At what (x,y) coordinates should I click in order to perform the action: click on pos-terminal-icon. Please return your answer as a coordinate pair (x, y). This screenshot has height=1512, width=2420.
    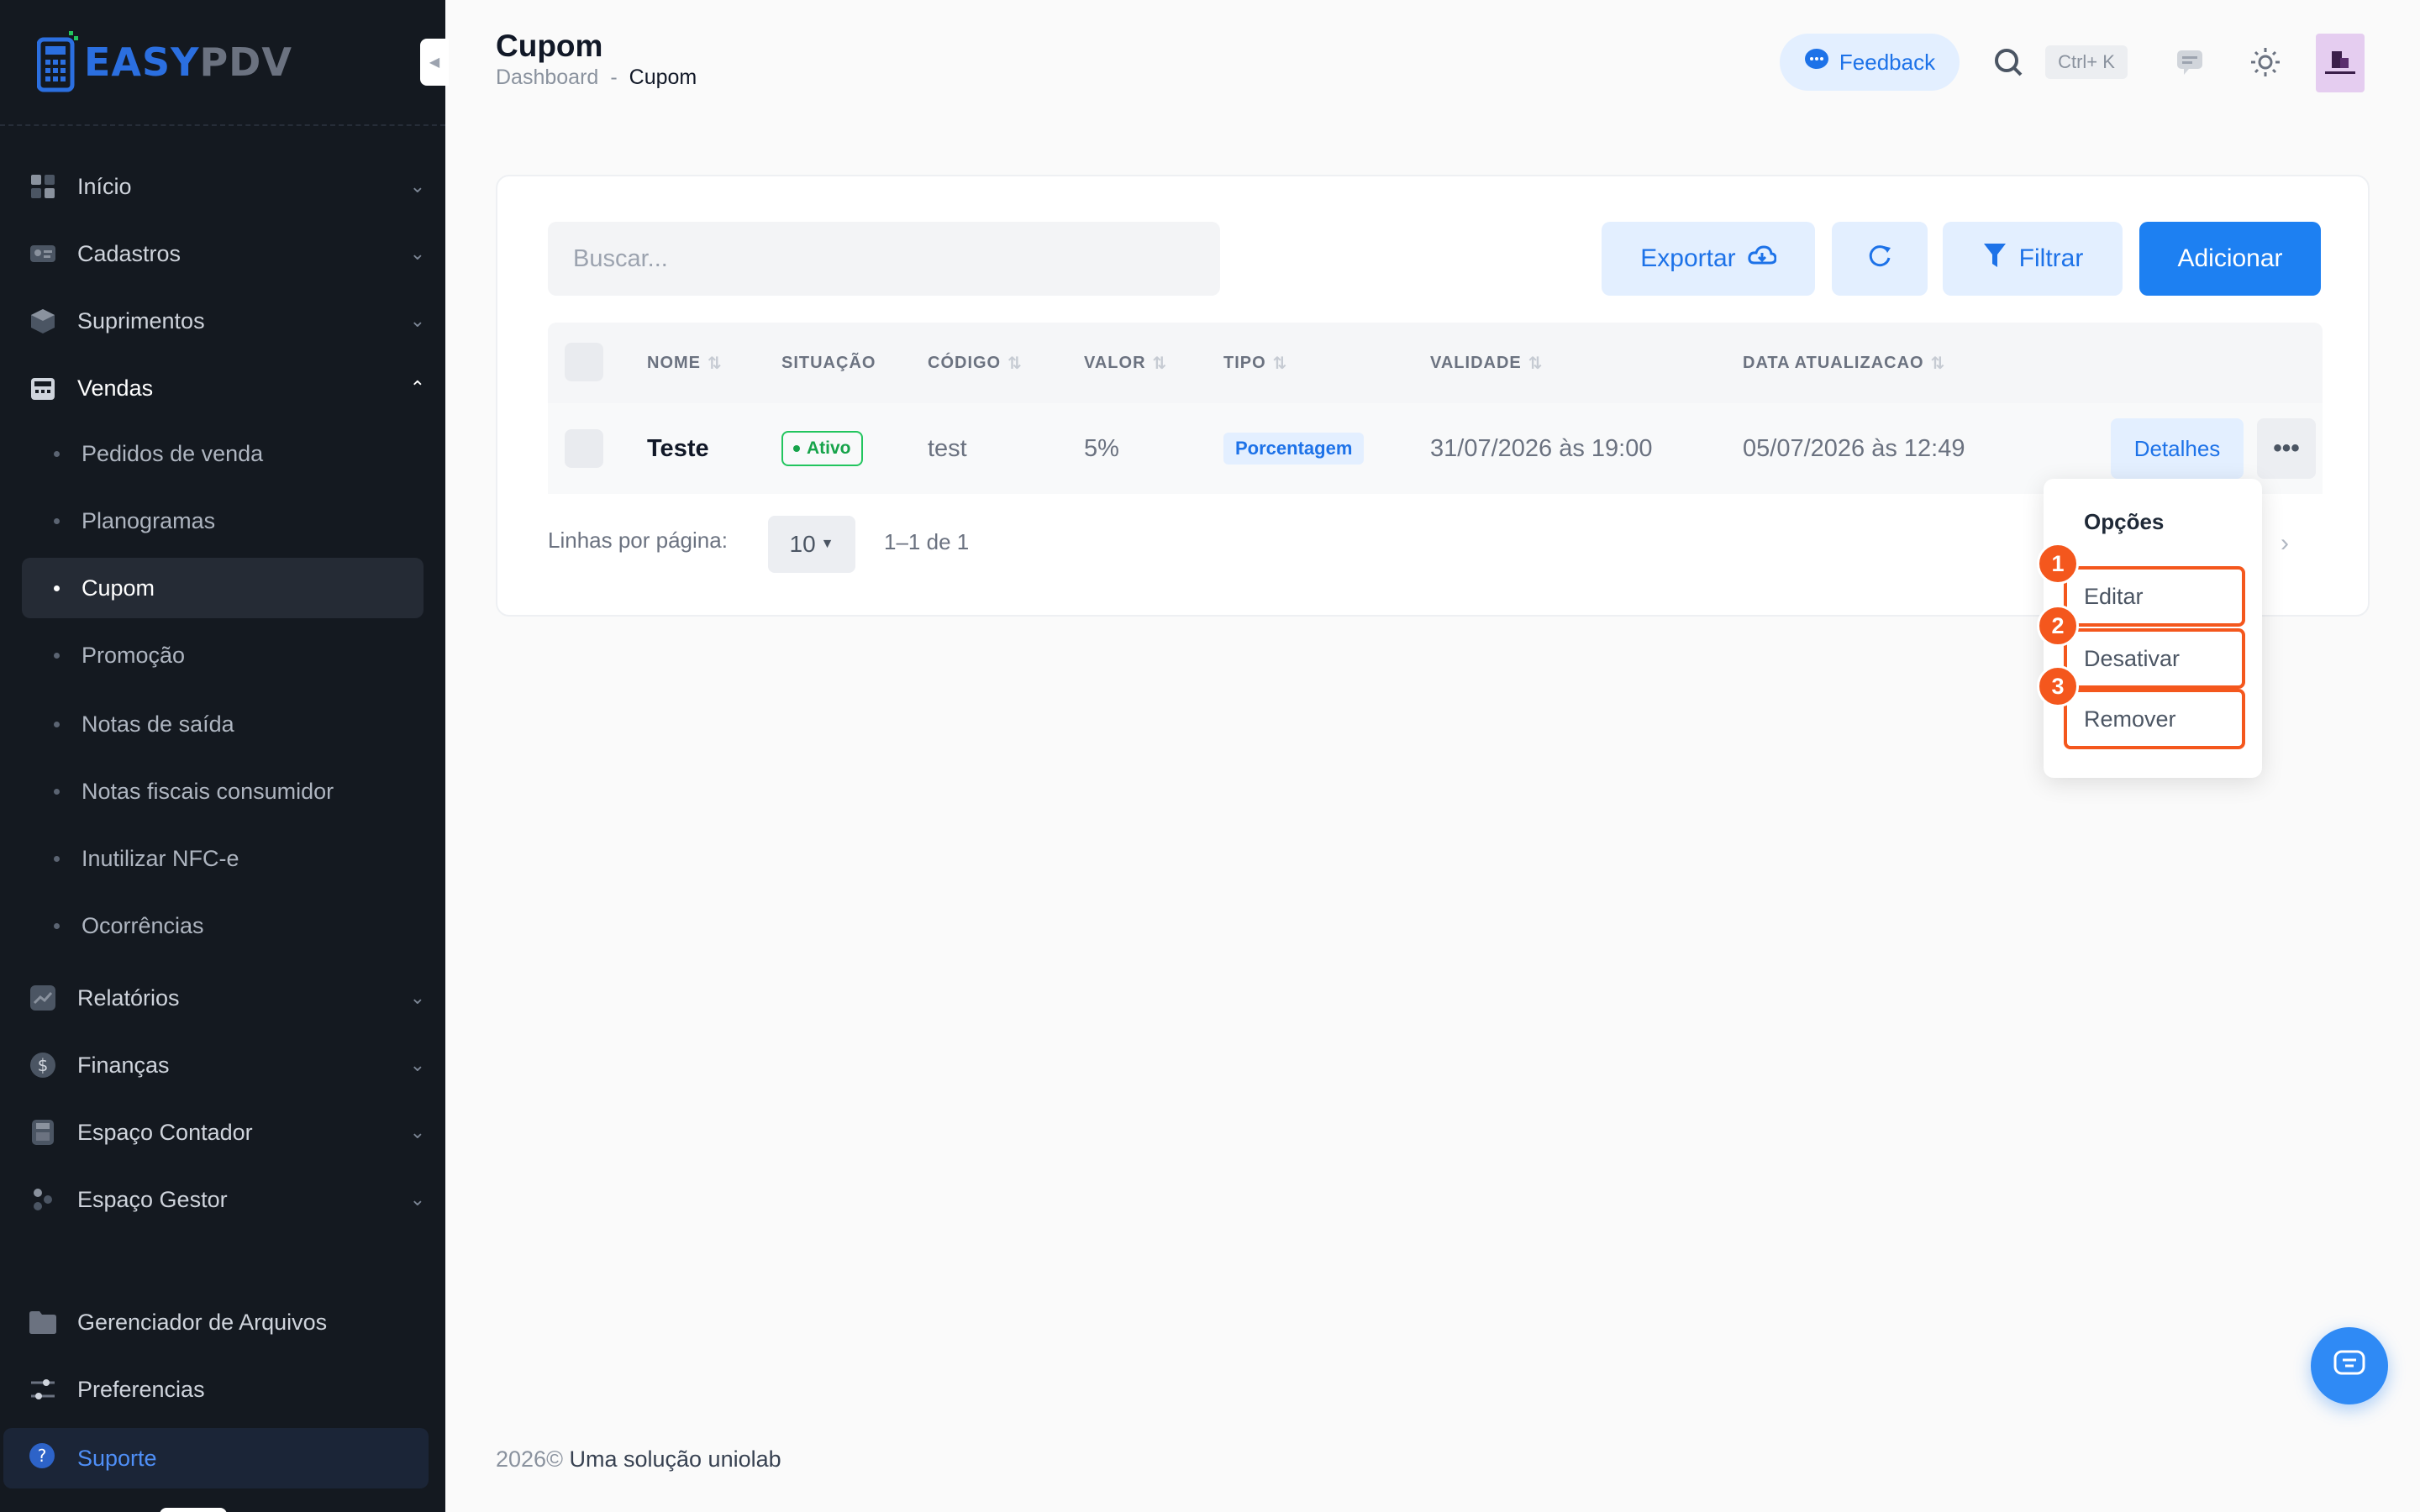
    Looking at the image, I should click on (58, 61).